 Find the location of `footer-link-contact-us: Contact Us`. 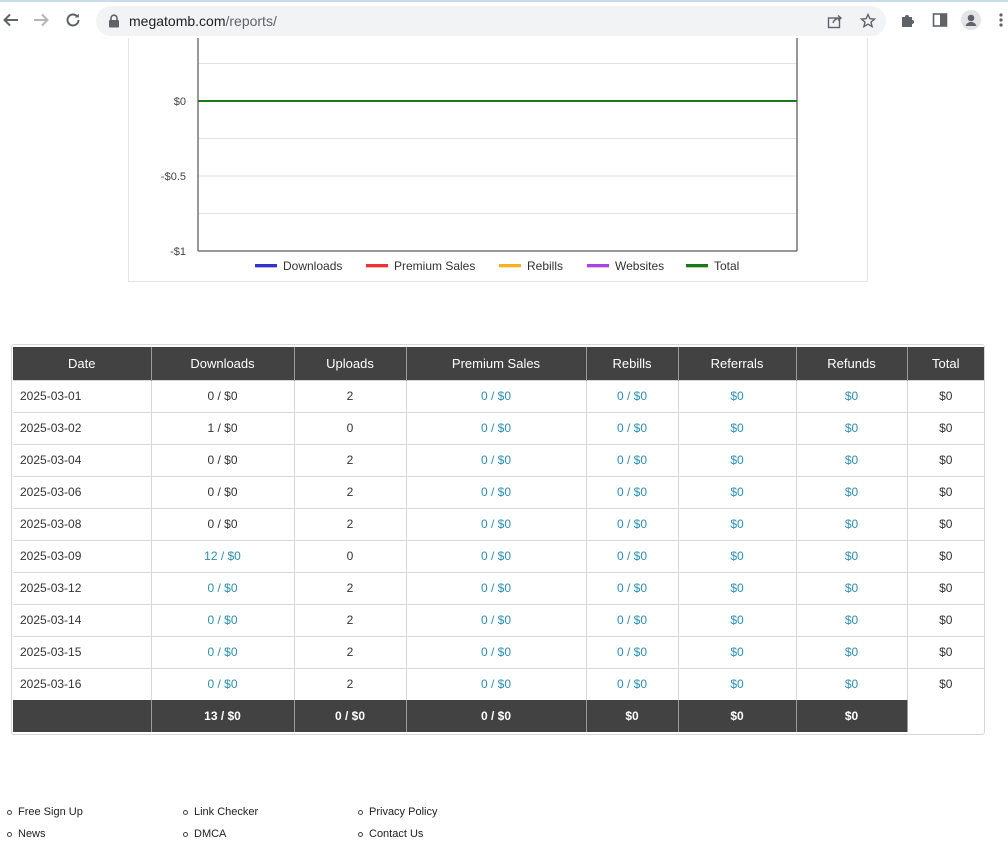

footer-link-contact-us: Contact Us is located at coordinates (397, 833).